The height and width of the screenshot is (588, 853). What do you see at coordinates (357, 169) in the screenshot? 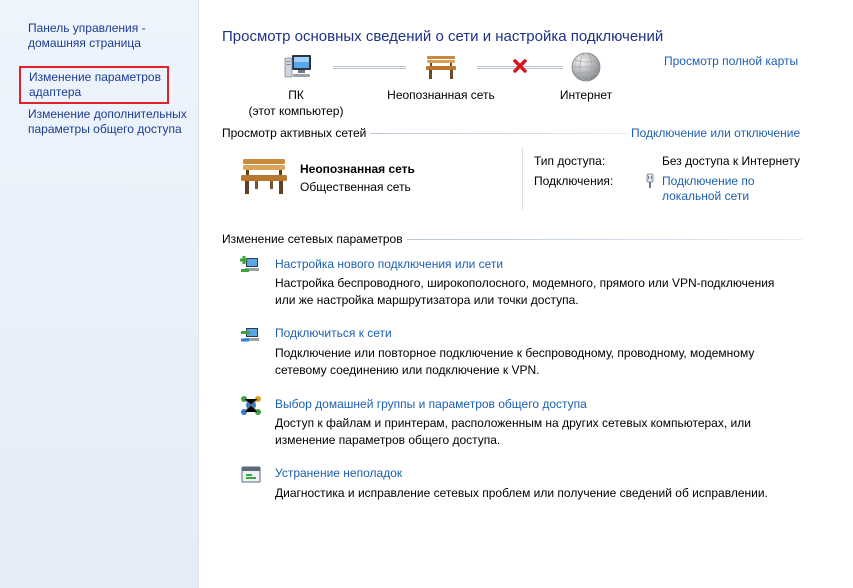
I see `active-network-name: Неопознанная сеть` at bounding box center [357, 169].